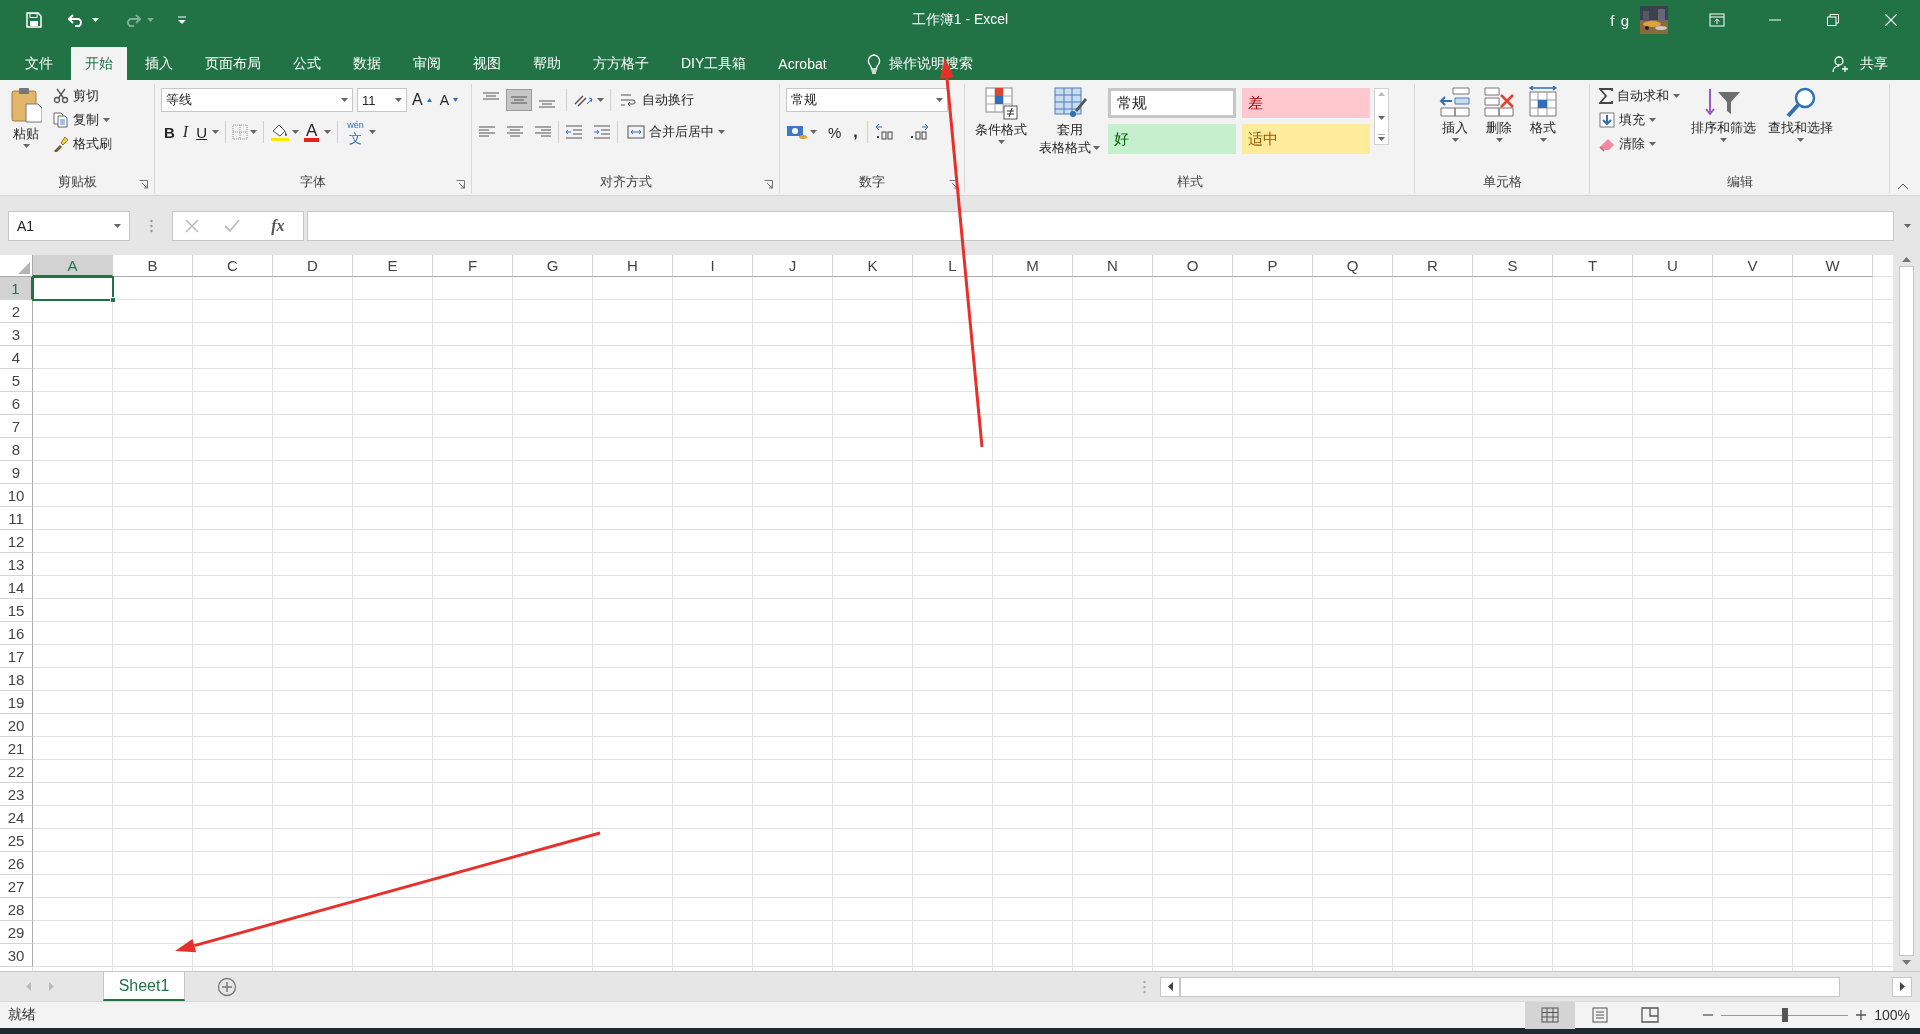 This screenshot has width=1920, height=1034. Describe the element at coordinates (153, 266) in the screenshot. I see `column-header: B` at that location.